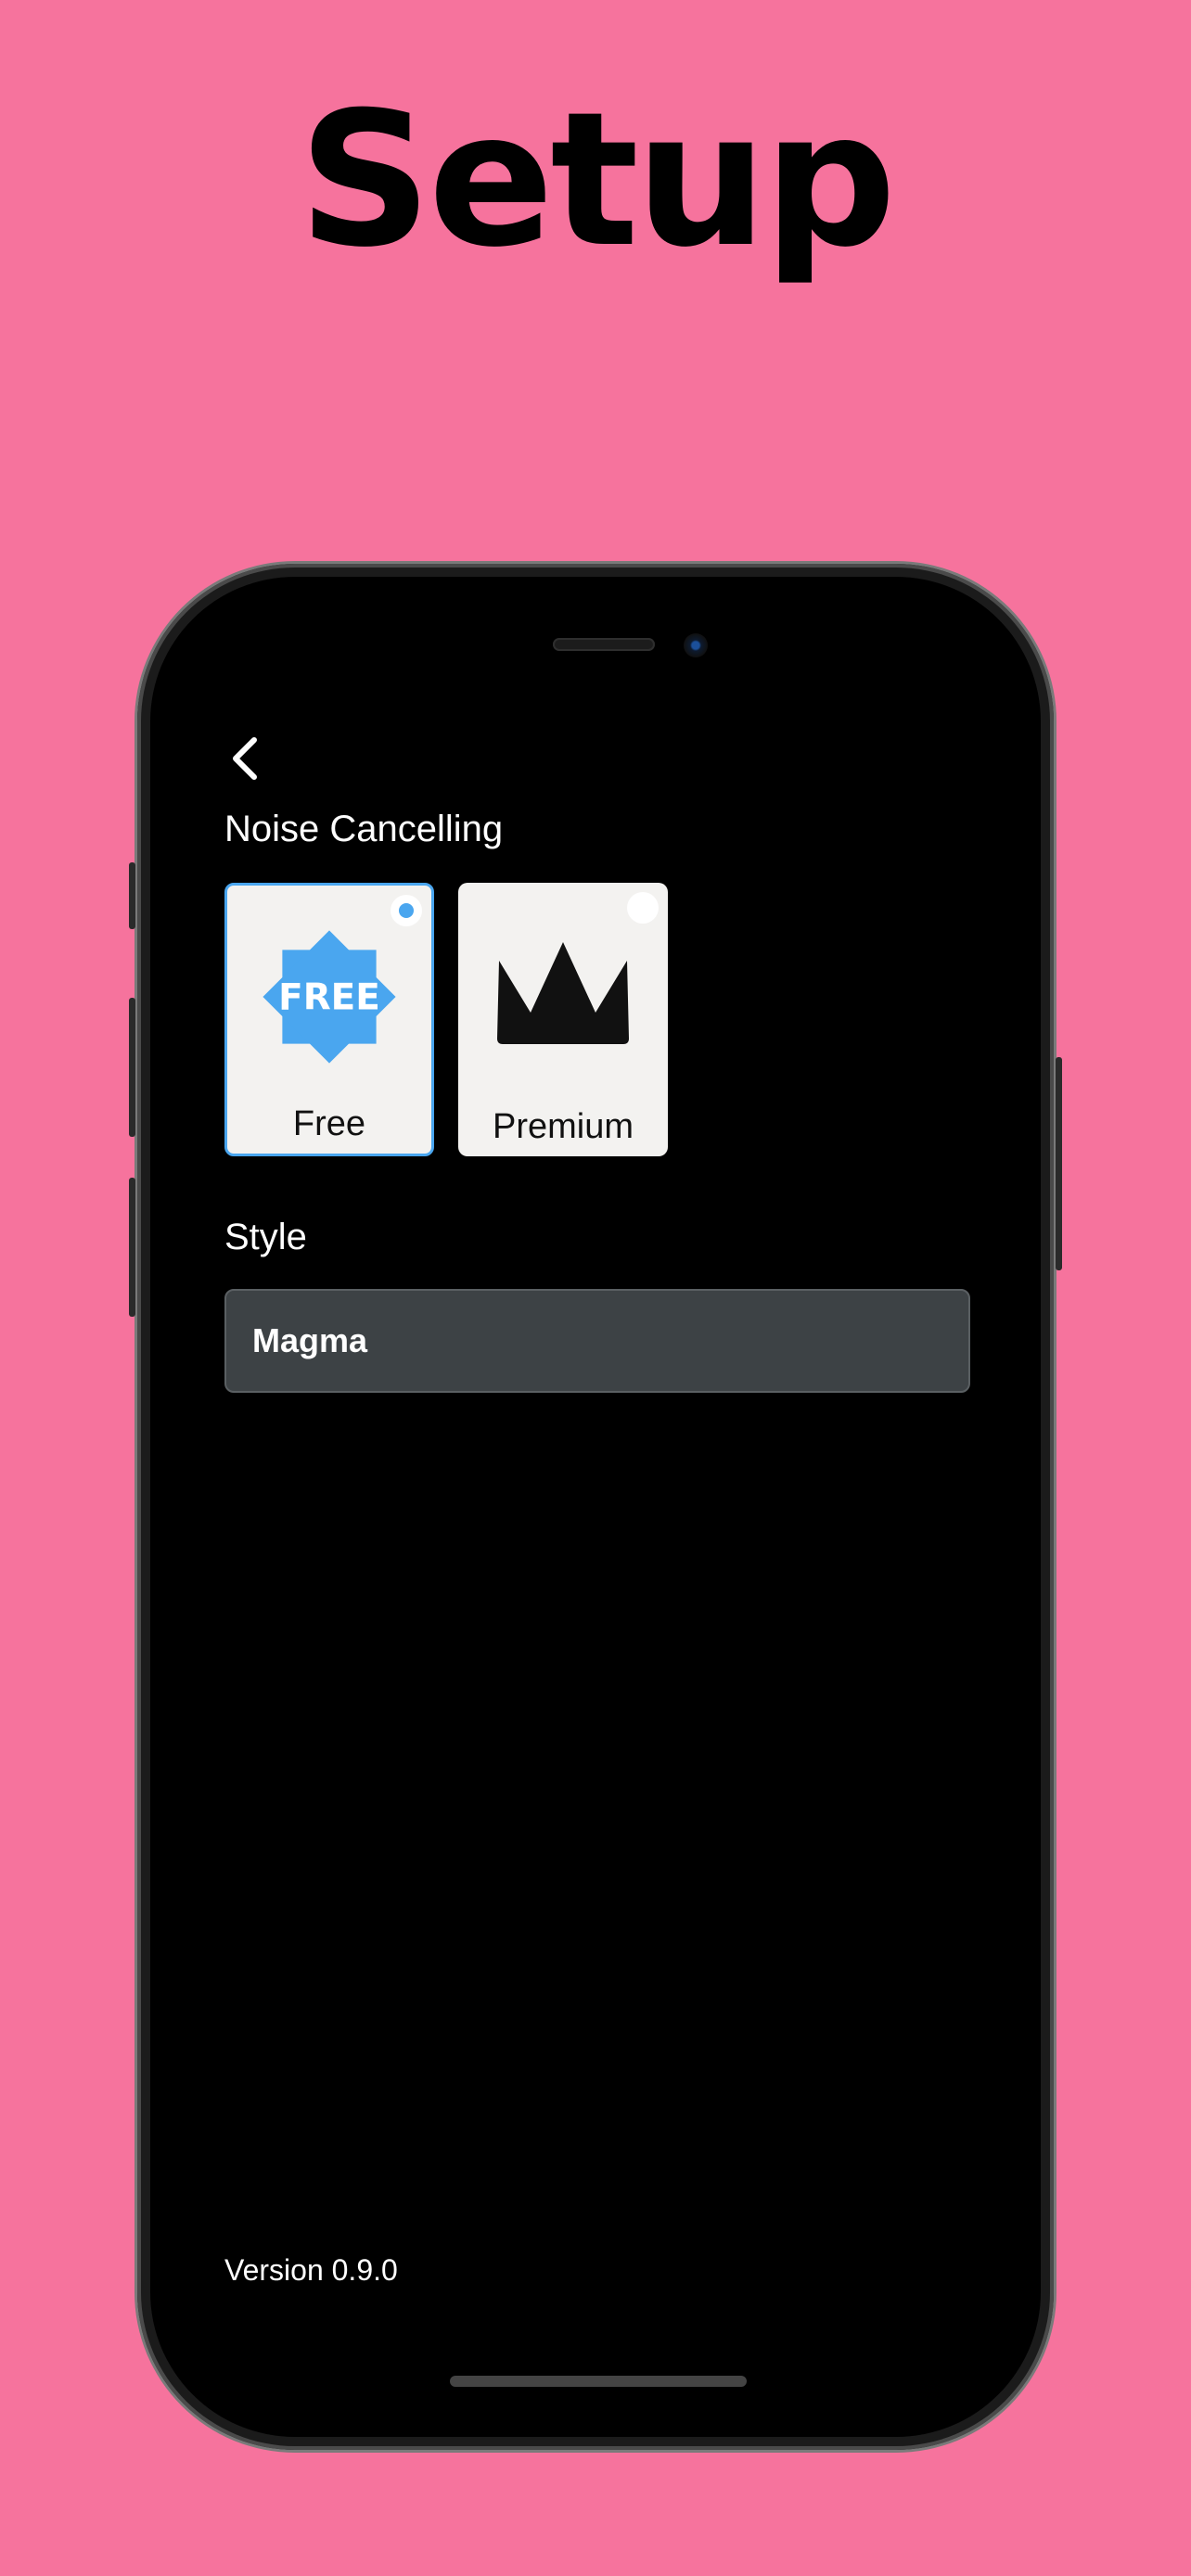 This screenshot has width=1191, height=2576. Describe the element at coordinates (329, 1123) in the screenshot. I see `free-option-label: Free` at that location.